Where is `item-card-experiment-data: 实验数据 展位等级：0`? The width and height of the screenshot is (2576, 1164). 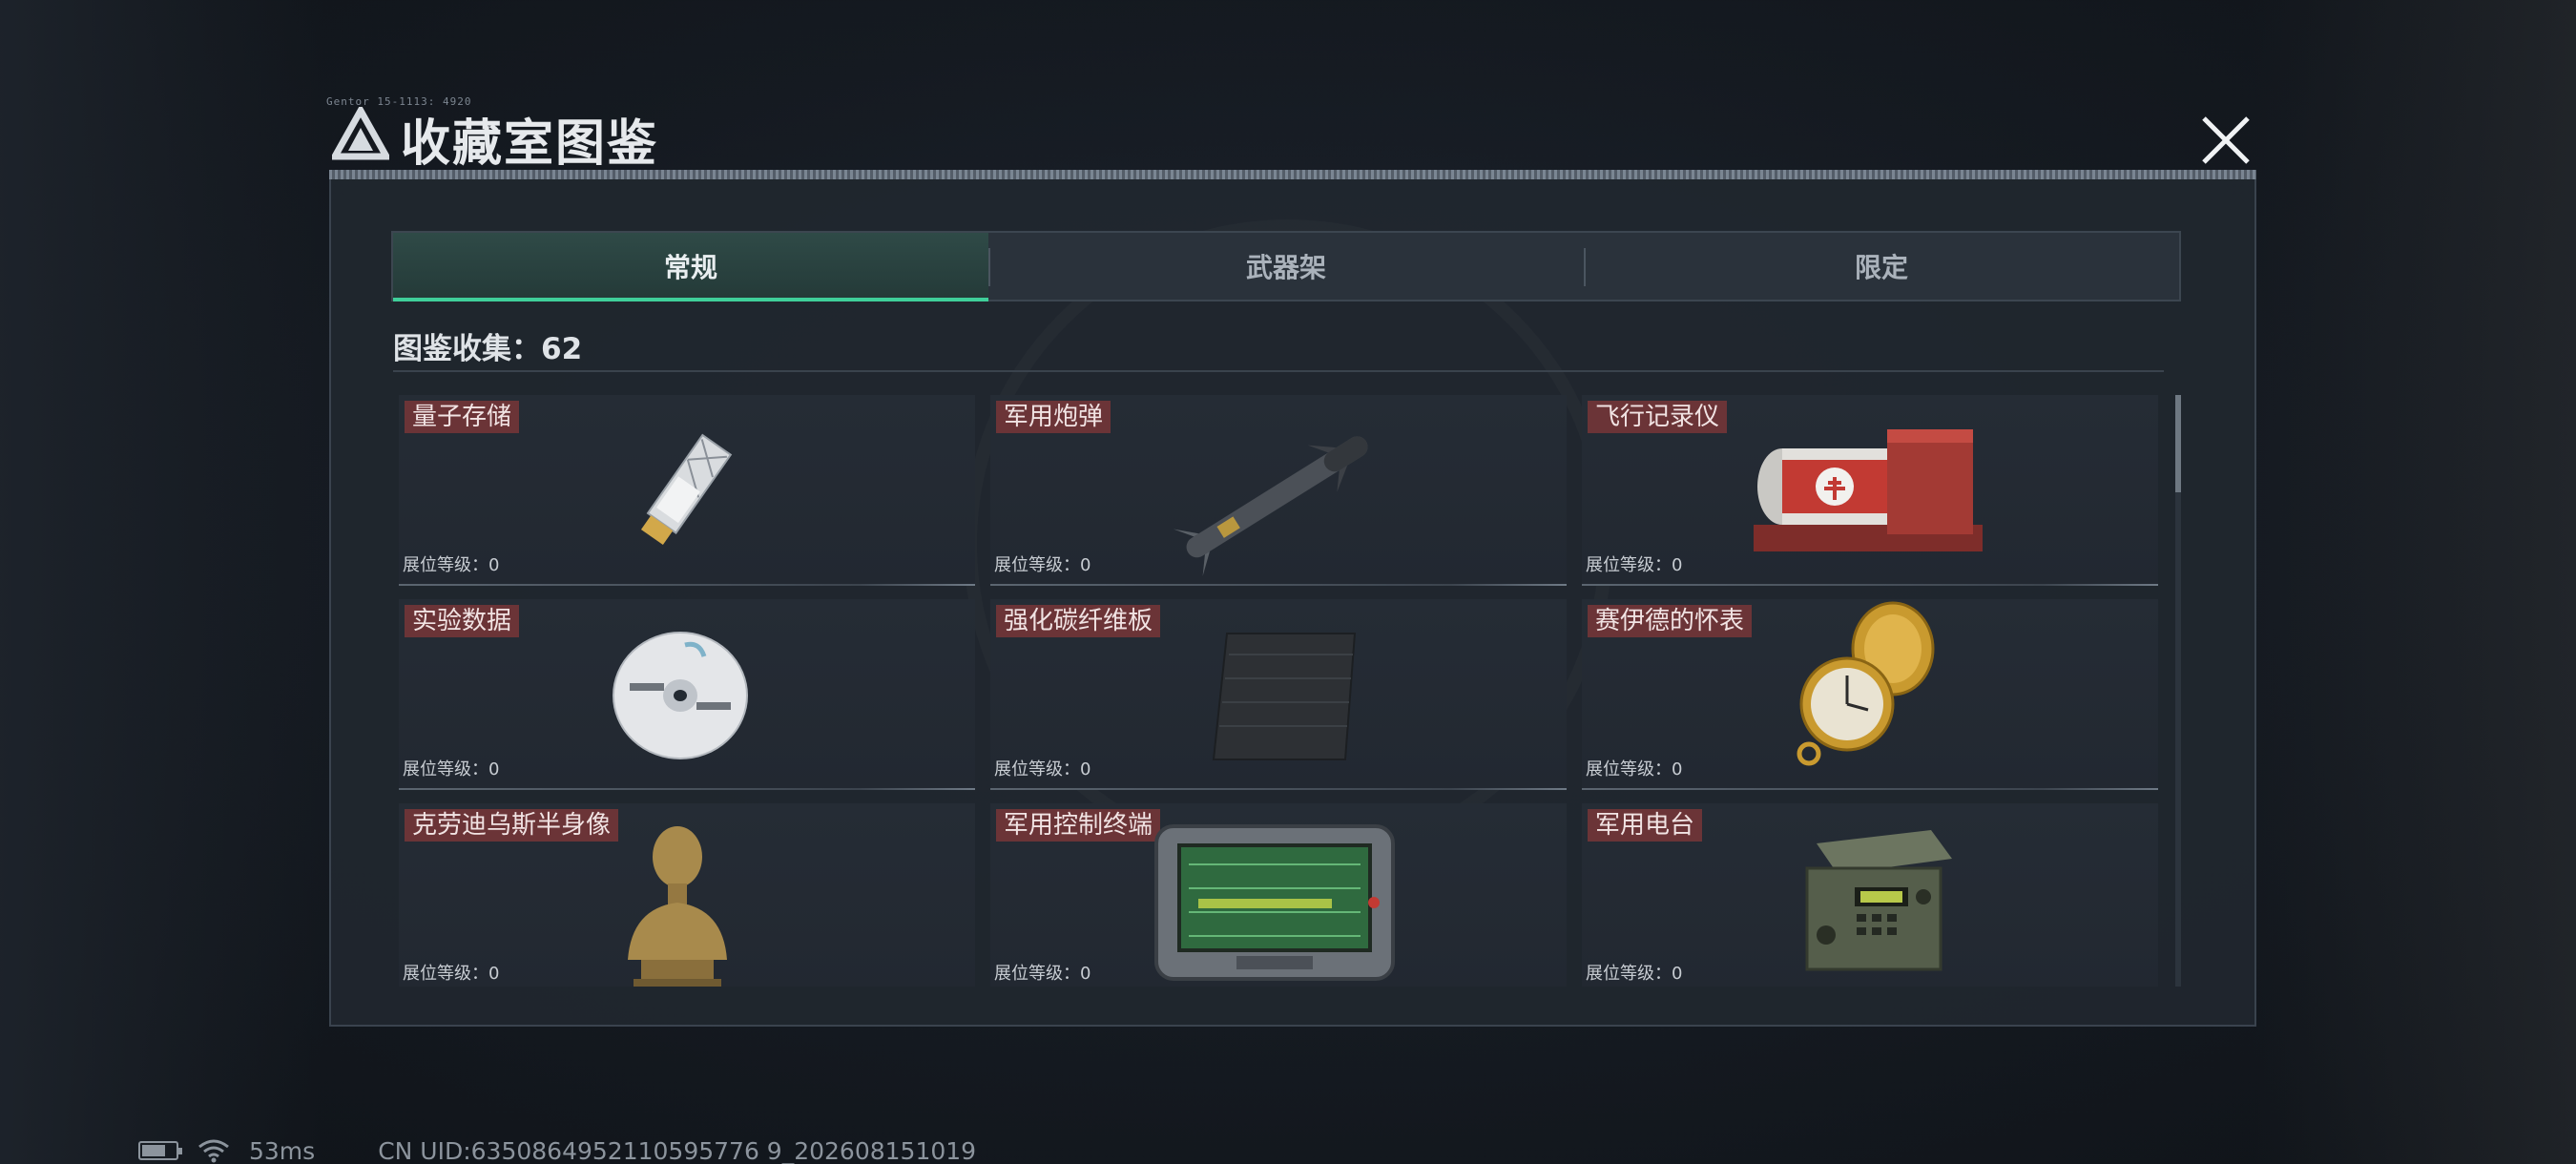 item-card-experiment-data: 实验数据 展位等级：0 is located at coordinates (687, 694).